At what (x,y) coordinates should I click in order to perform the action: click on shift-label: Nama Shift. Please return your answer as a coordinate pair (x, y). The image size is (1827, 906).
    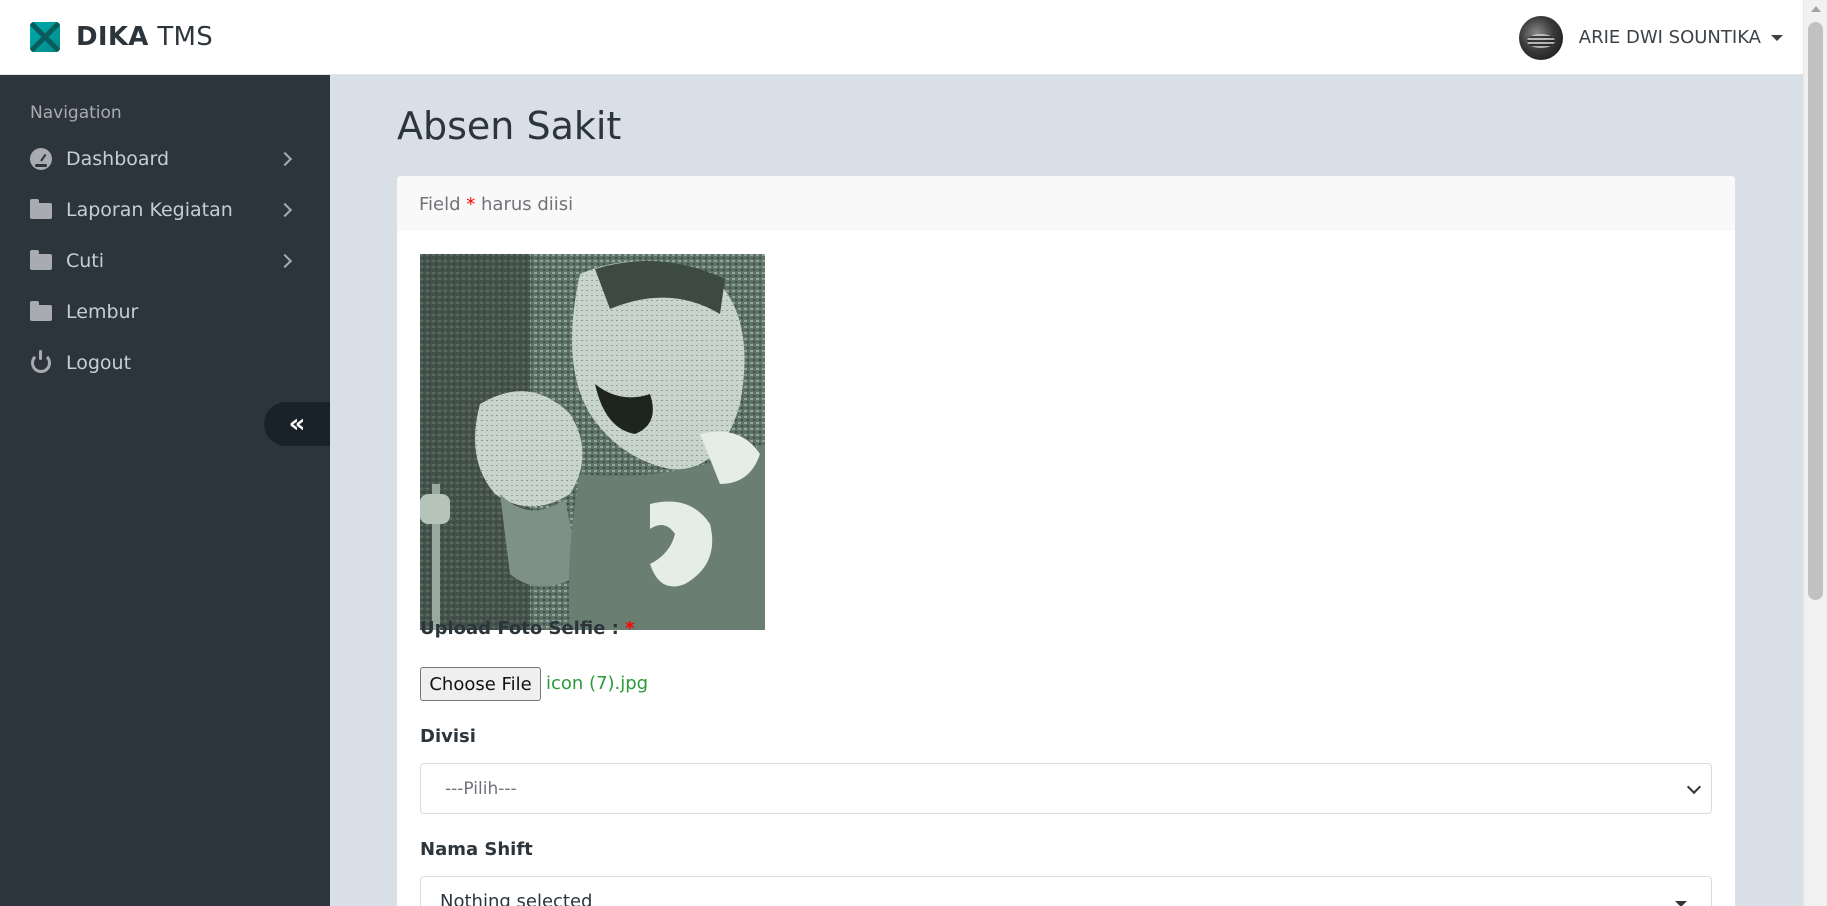
    Looking at the image, I should click on (476, 849).